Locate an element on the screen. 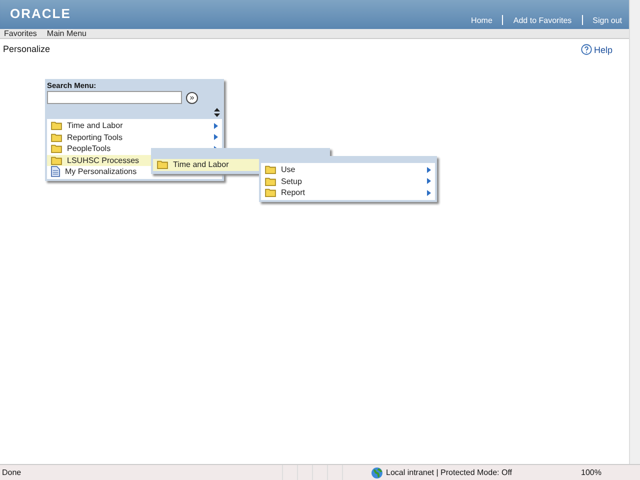 Image resolution: width=640 pixels, height=480 pixels. menu-item-label: LSUHSC Processes is located at coordinates (103, 160).